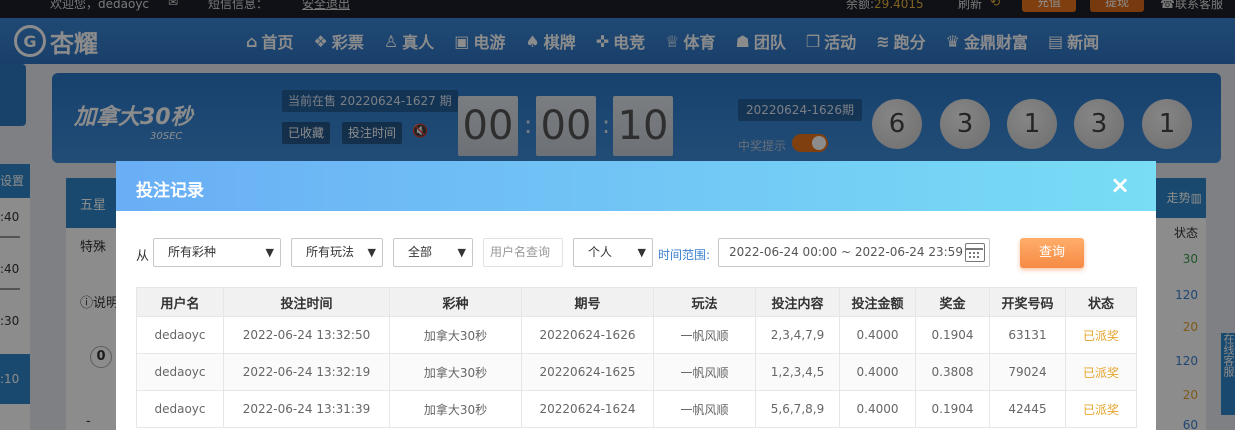 Image resolution: width=1235 pixels, height=430 pixels. Describe the element at coordinates (1027, 409) in the screenshot. I see `cell-draw: 42445` at that location.